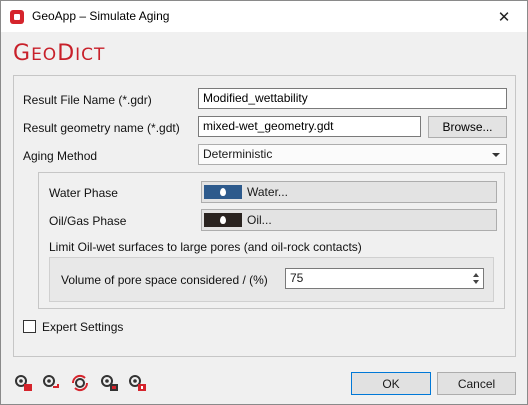  What do you see at coordinates (80, 383) in the screenshot?
I see `gear-refresh-icon` at bounding box center [80, 383].